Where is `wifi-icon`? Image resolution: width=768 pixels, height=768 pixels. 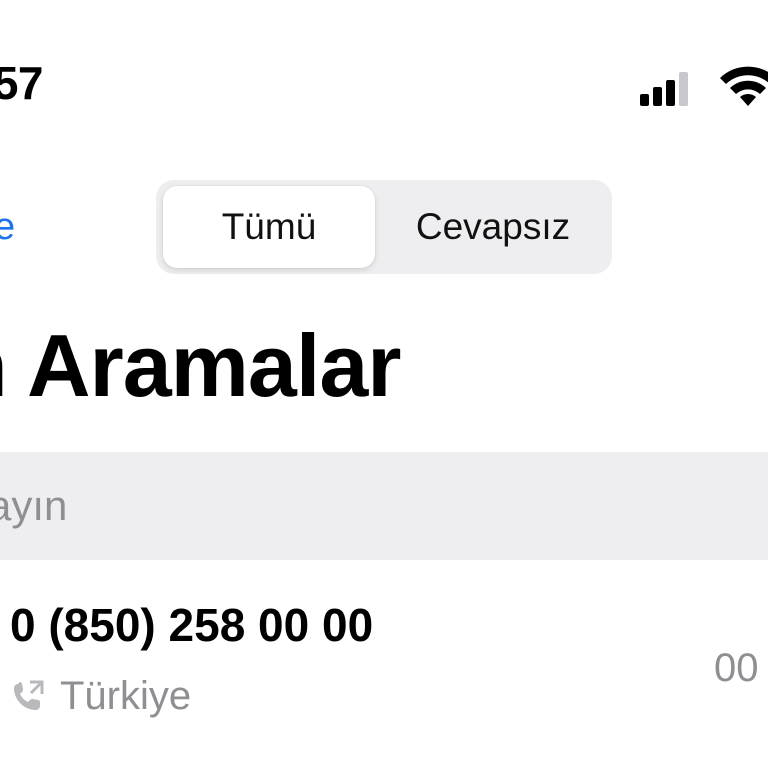 wifi-icon is located at coordinates (744, 86).